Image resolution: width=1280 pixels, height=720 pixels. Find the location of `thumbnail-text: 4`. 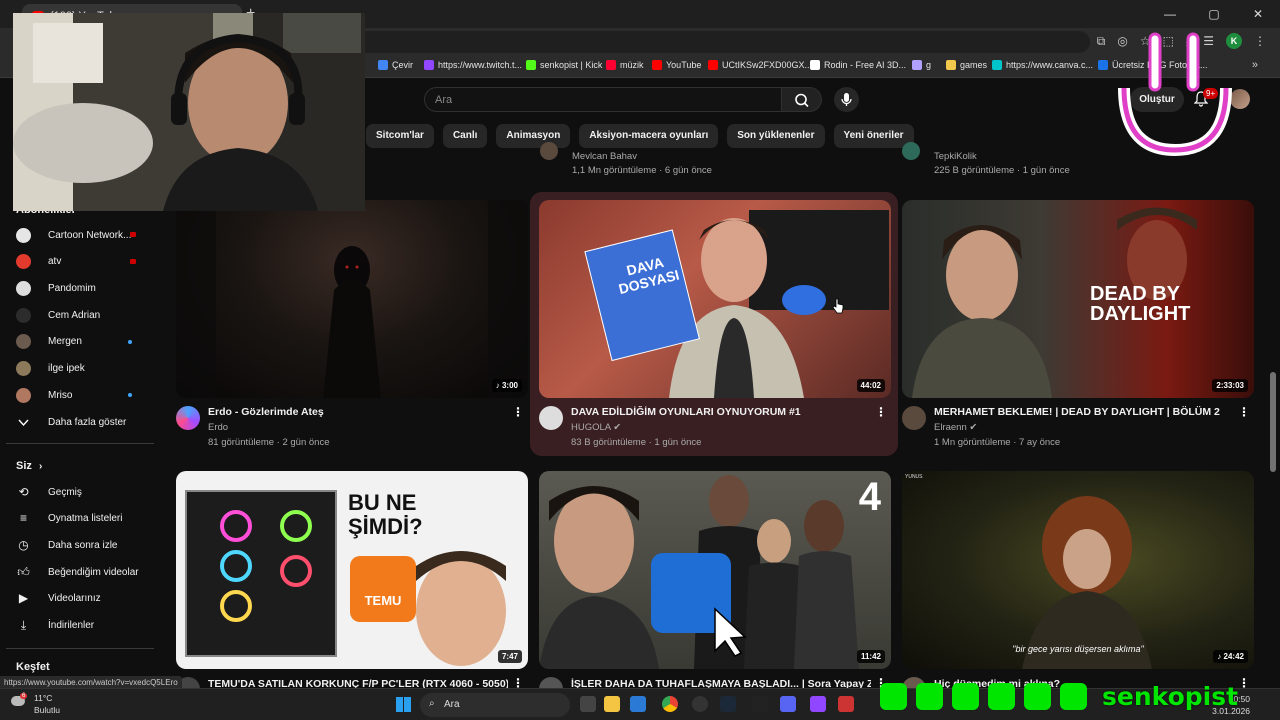

thumbnail-text: 4 is located at coordinates (869, 497).